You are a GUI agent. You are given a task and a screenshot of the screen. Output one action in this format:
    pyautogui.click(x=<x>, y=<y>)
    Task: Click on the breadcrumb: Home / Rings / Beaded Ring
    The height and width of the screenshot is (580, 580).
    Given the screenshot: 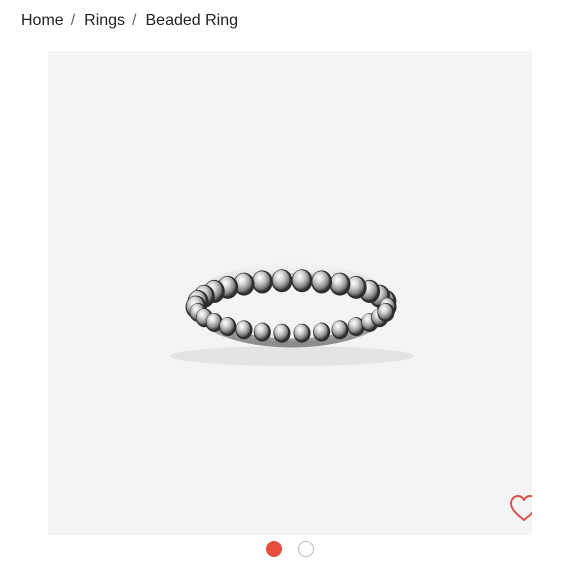 What is the action you would take?
    pyautogui.click(x=129, y=21)
    